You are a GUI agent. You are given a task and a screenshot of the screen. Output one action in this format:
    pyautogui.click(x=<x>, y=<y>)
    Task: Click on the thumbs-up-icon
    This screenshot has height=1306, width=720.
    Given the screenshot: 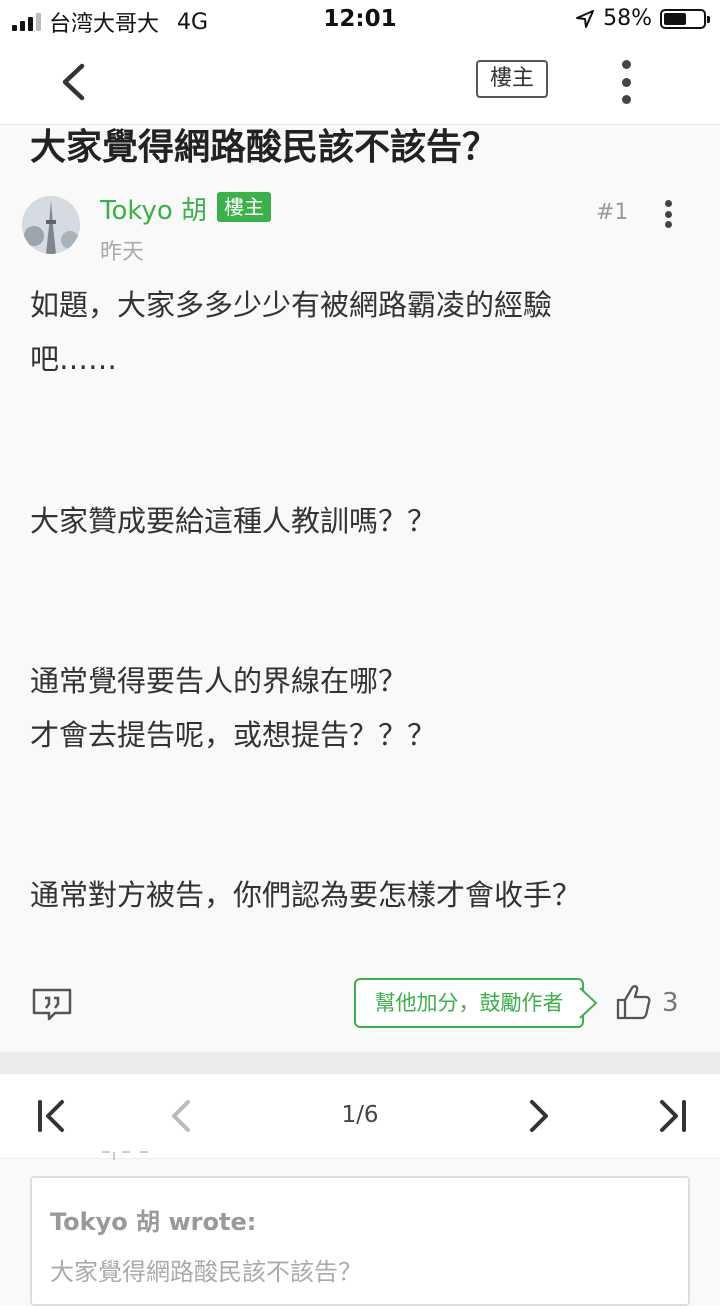 What is the action you would take?
    pyautogui.click(x=634, y=1002)
    